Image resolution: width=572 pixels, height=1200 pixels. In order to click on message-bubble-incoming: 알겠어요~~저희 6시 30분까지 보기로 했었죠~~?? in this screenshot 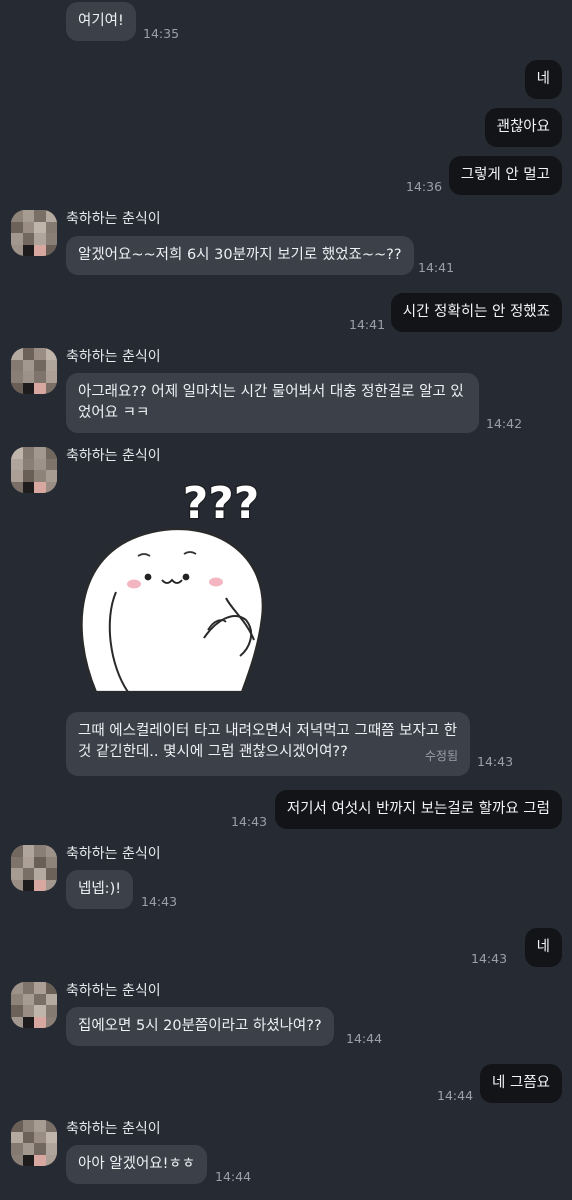, I will do `click(240, 255)`.